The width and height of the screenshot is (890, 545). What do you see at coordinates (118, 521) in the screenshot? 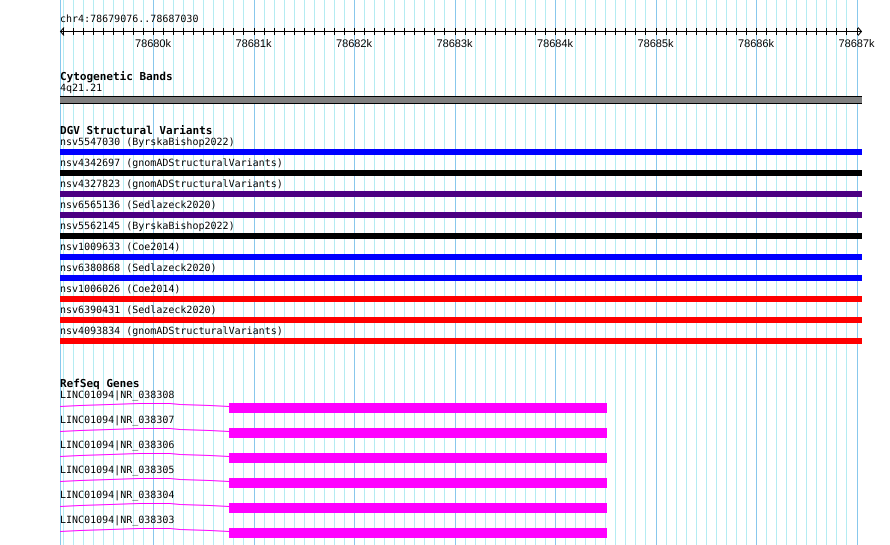
I see `feature-label: LINC01094|NR_038303` at bounding box center [118, 521].